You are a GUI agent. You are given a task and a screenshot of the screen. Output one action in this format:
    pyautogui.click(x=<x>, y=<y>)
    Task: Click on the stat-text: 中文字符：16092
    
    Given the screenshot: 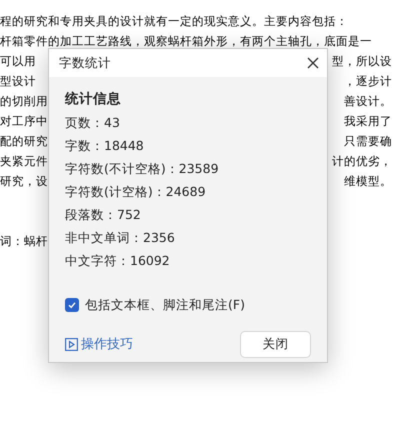 What is the action you would take?
    pyautogui.click(x=118, y=261)
    